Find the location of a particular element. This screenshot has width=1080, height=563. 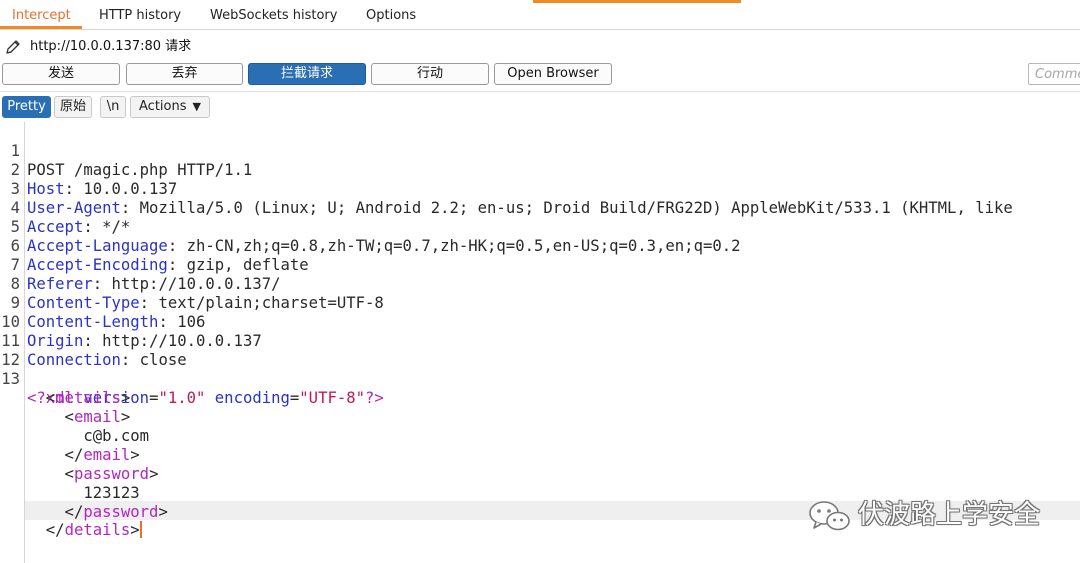

code-line: 10 Origin: http://10.0.0.137 is located at coordinates (131, 331).